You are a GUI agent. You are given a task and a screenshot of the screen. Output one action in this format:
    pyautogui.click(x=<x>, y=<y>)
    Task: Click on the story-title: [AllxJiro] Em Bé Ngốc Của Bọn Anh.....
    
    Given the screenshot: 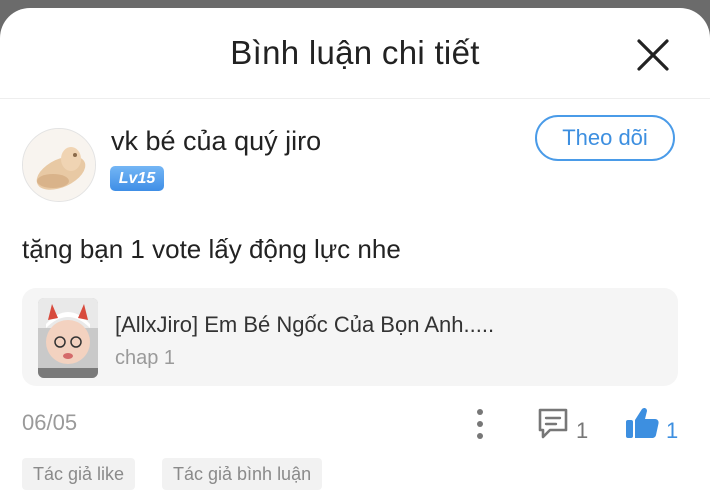 What is the action you would take?
    pyautogui.click(x=305, y=324)
    